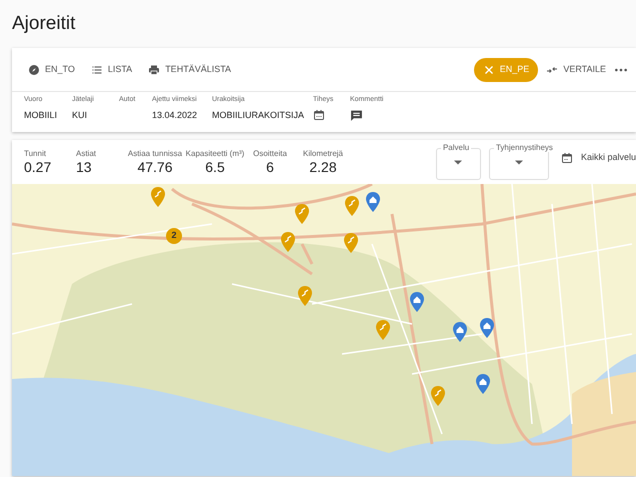  What do you see at coordinates (323, 154) in the screenshot?
I see `stat-label: Kilometrejä` at bounding box center [323, 154].